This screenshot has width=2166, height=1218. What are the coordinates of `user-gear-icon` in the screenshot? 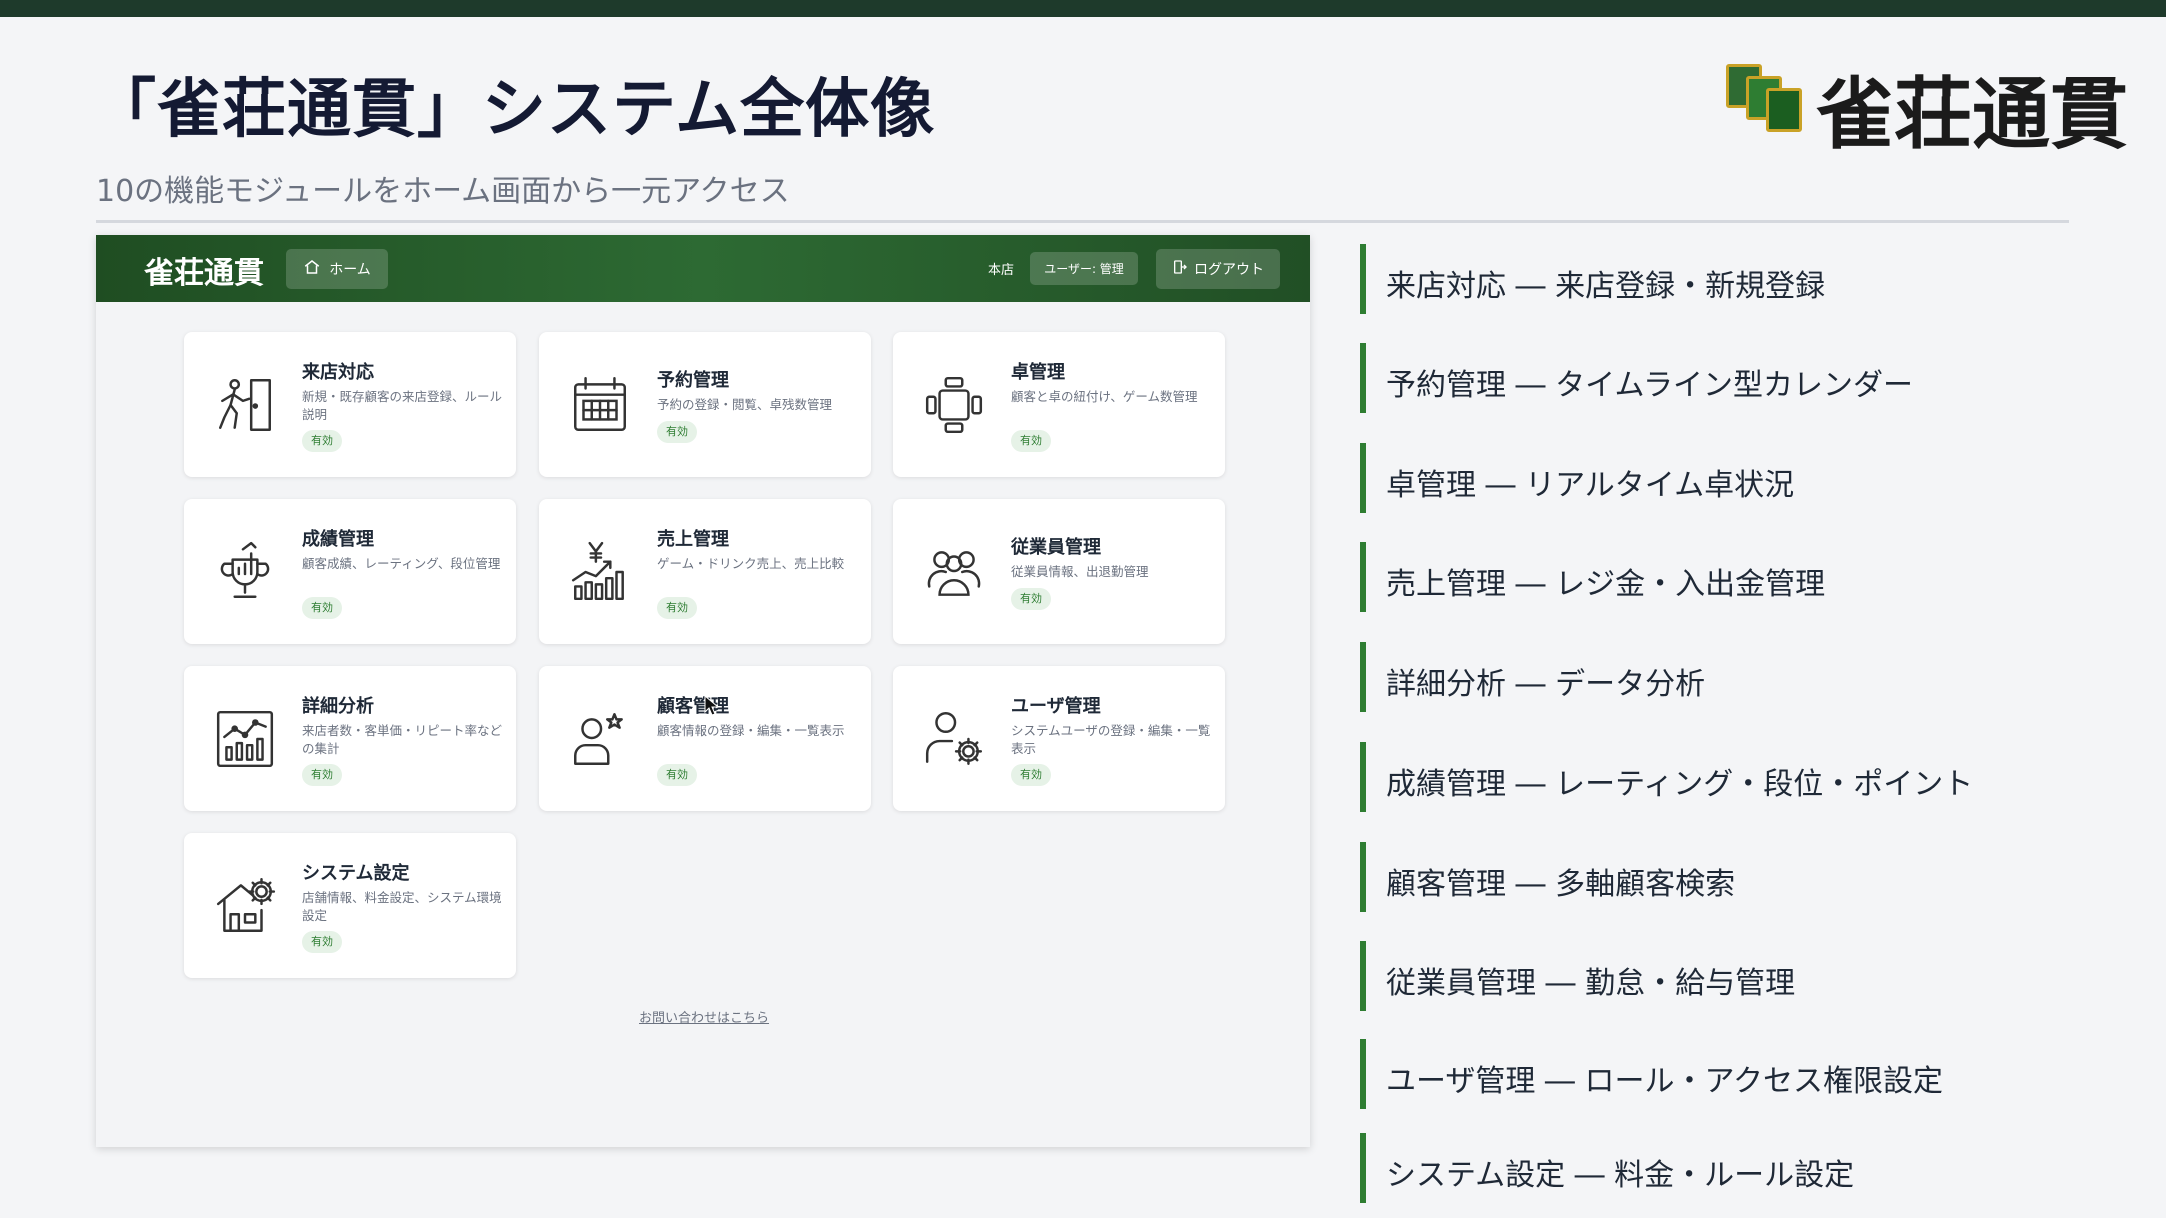 It's located at (954, 739).